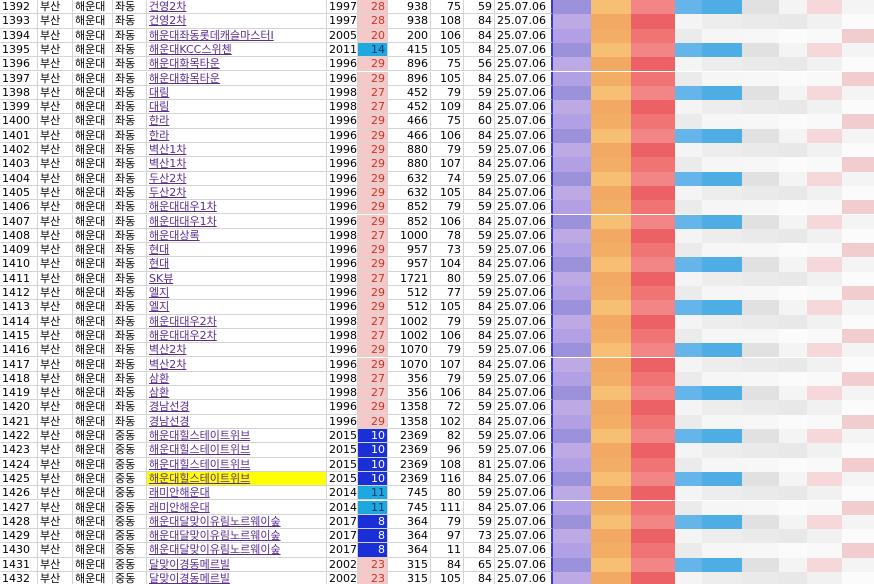 The height and width of the screenshot is (584, 874). Describe the element at coordinates (237, 35) in the screenshot. I see `complex-name-link: 해운대좌동롯데캐슬마스터I` at that location.